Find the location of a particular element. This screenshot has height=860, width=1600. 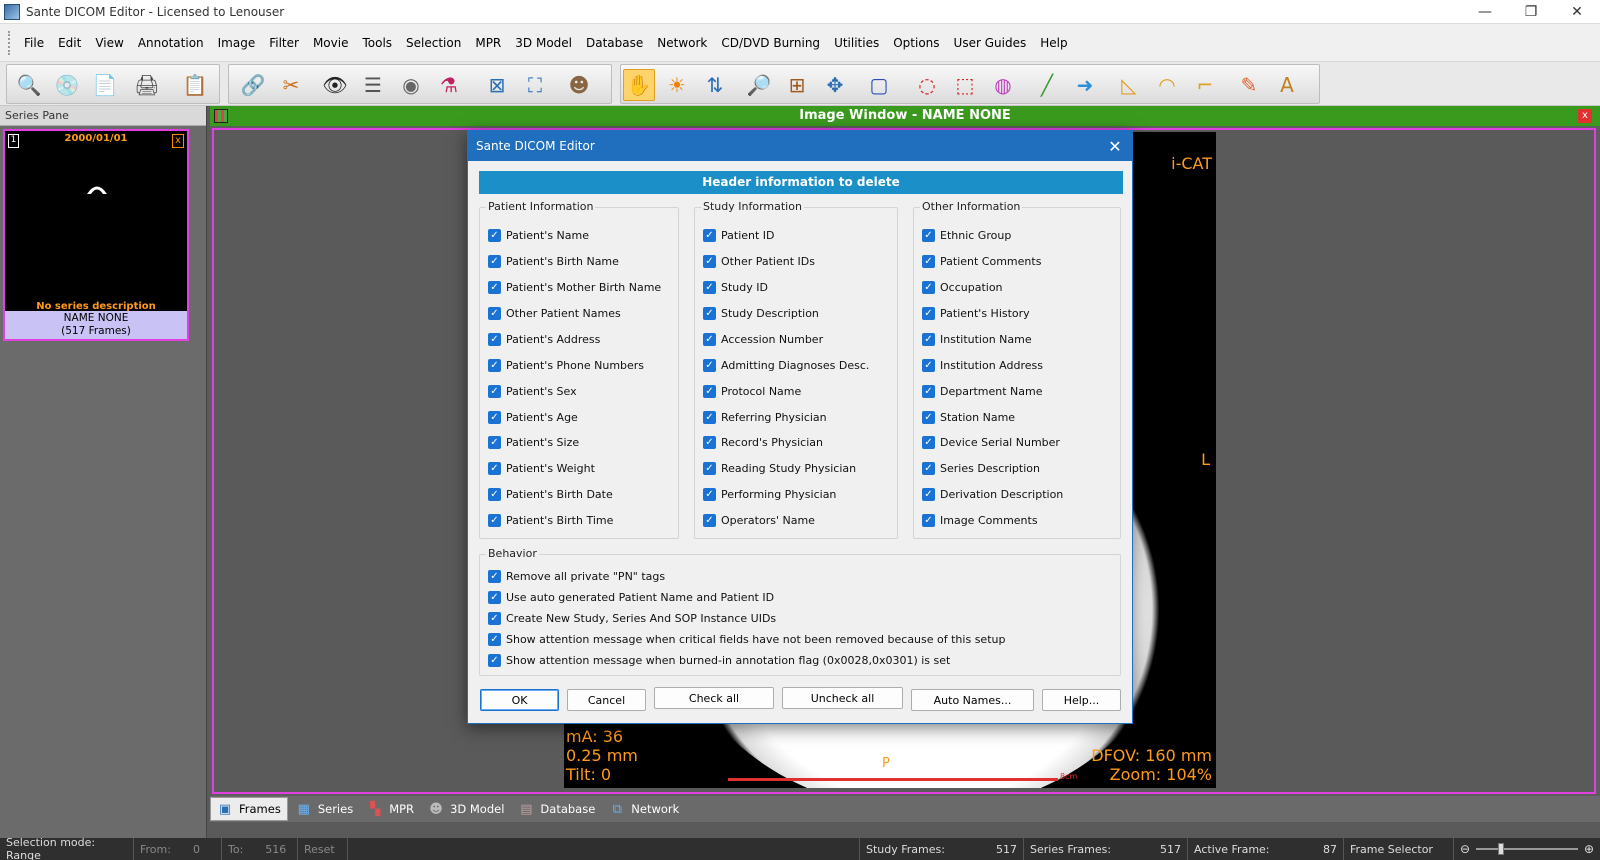

menu-image: Image is located at coordinates (237, 43).